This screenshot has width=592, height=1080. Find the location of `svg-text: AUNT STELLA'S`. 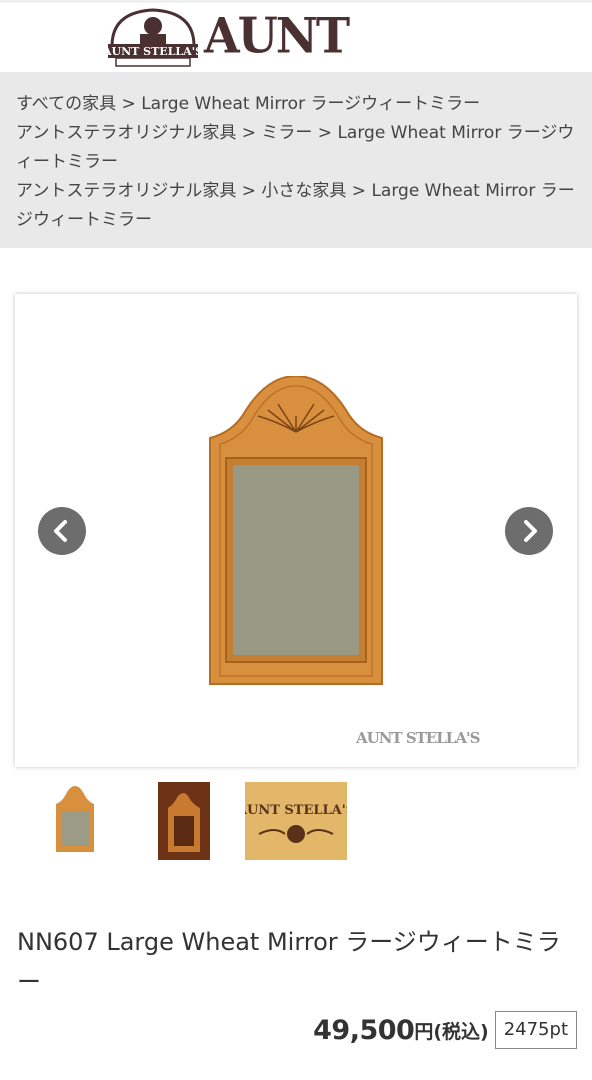

svg-text: AUNT STELLA'S is located at coordinates (296, 810).